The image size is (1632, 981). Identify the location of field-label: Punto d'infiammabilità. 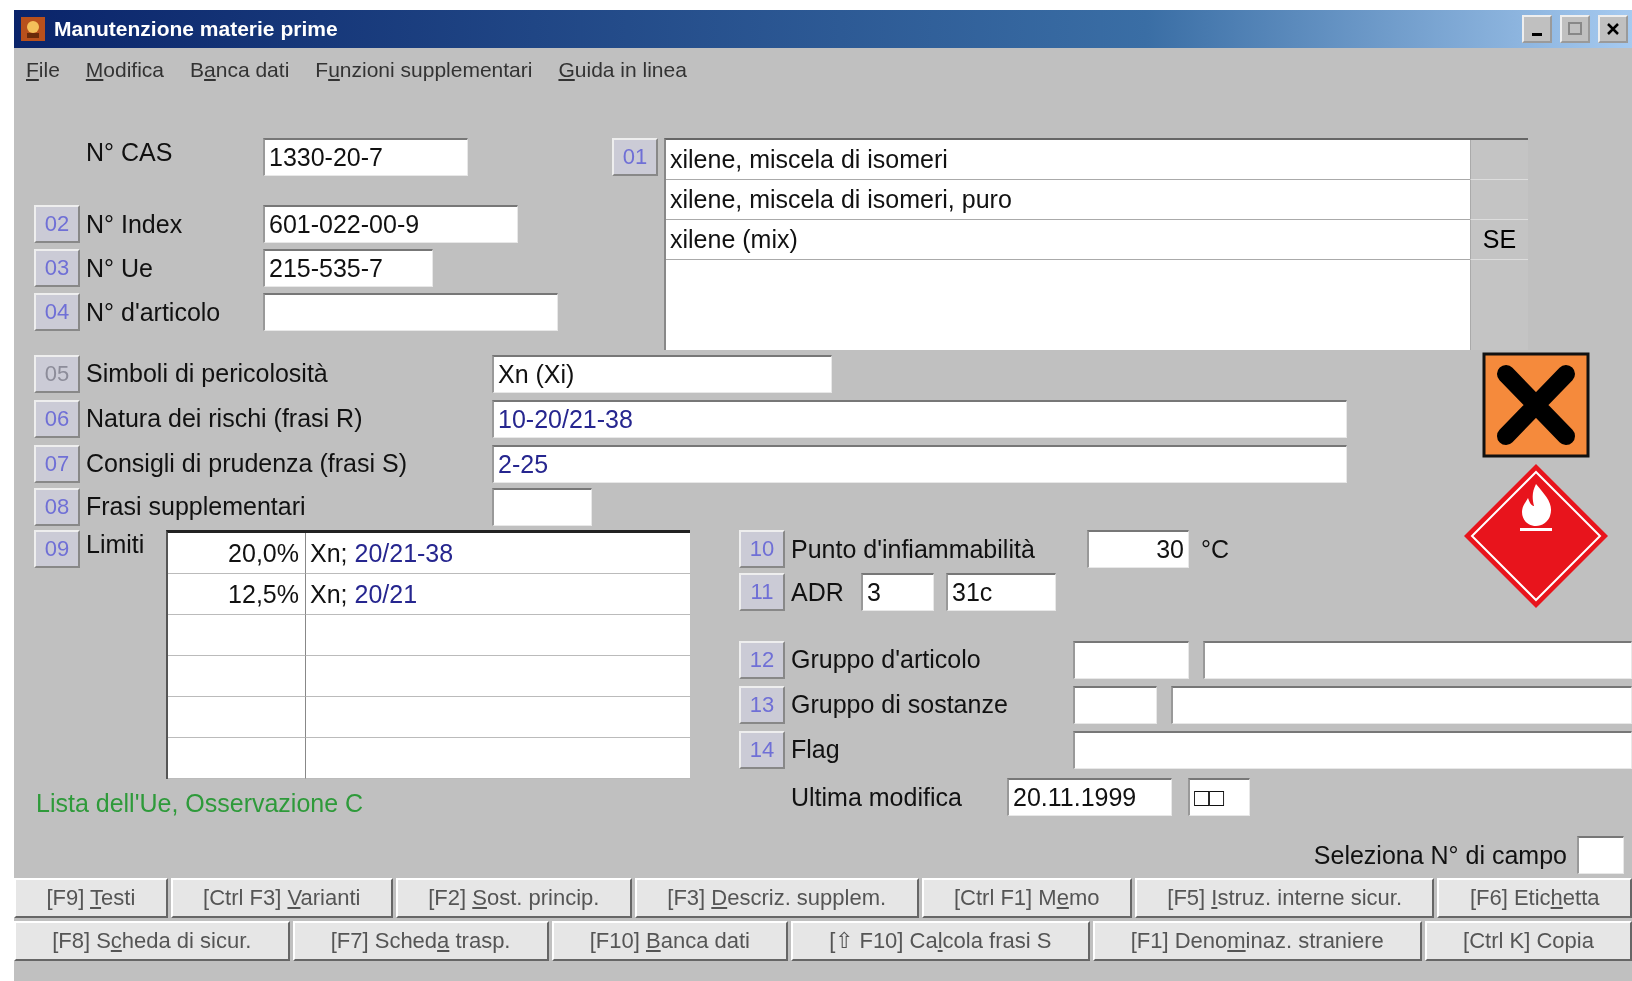
(913, 549).